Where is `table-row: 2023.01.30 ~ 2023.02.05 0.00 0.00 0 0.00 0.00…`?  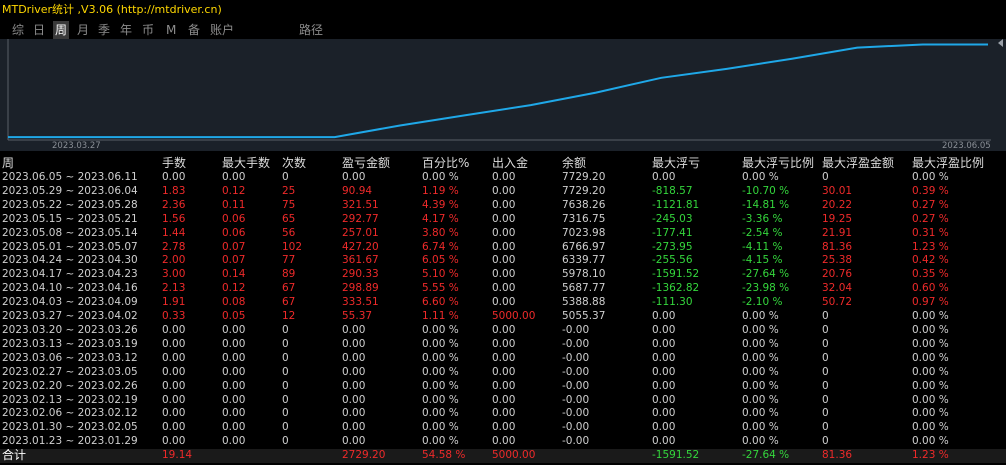 table-row: 2023.01.30 ~ 2023.02.05 0.00 0.00 0 0.00 0.00… is located at coordinates (503, 428).